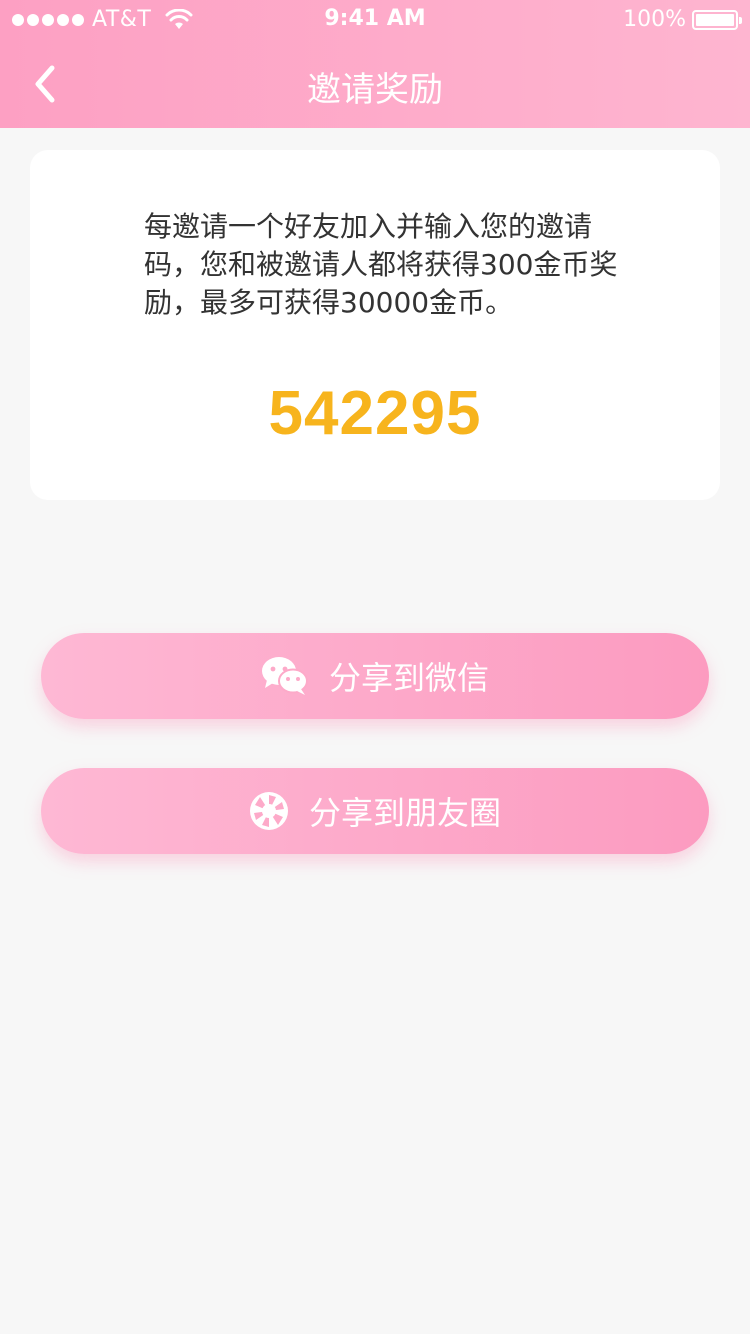 The height and width of the screenshot is (1334, 750). Describe the element at coordinates (408, 678) in the screenshot. I see `share-wechat-label: 分享到微信` at that location.